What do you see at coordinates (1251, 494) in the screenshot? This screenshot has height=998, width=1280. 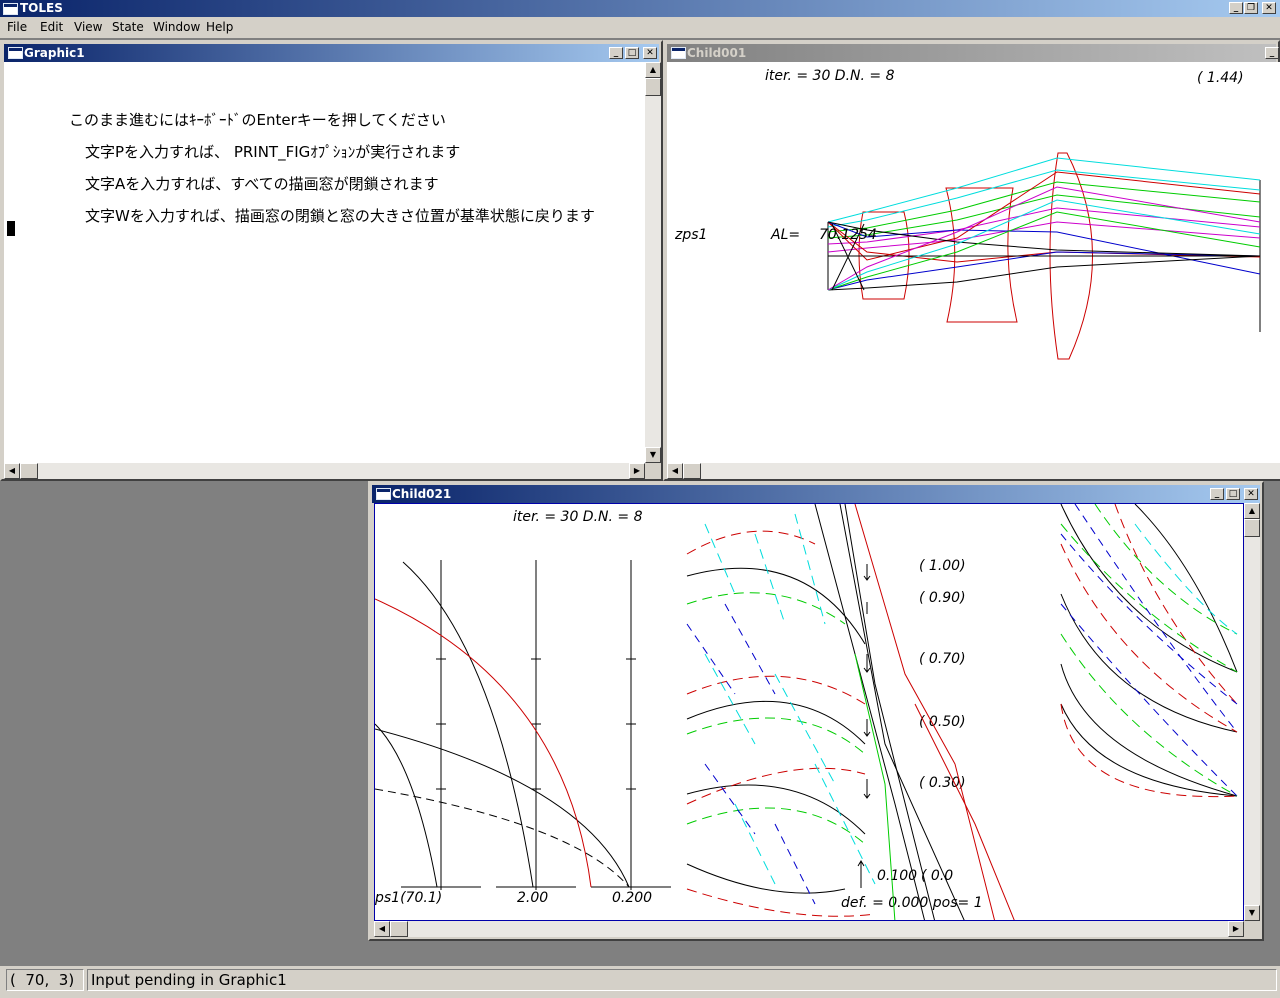 I see `child021-close-button: ✕` at bounding box center [1251, 494].